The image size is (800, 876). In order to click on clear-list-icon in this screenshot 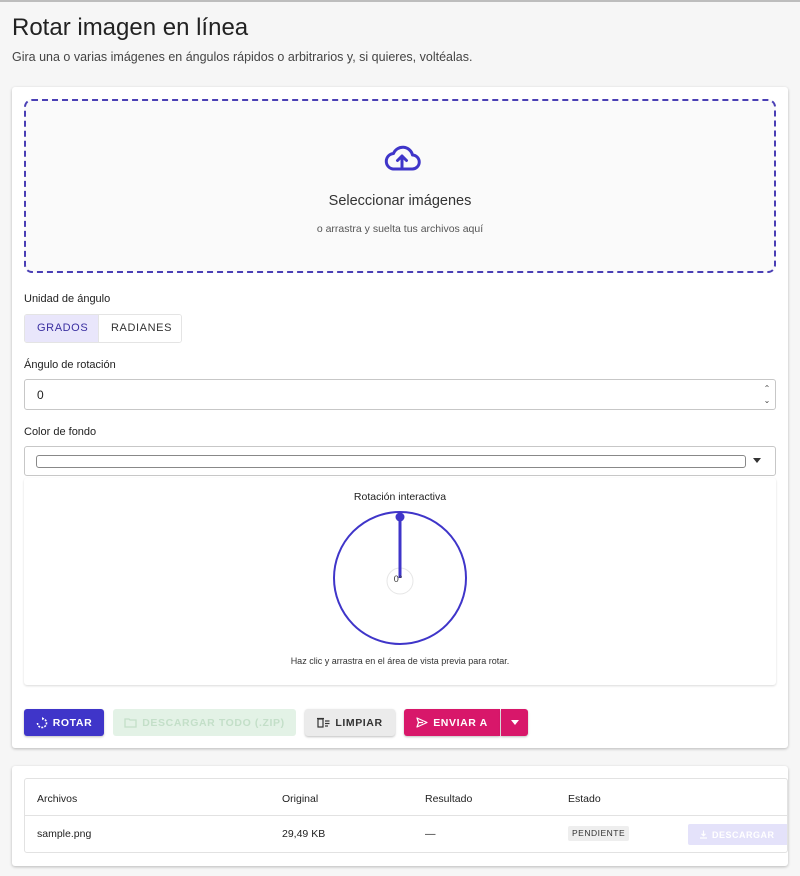, I will do `click(323, 722)`.